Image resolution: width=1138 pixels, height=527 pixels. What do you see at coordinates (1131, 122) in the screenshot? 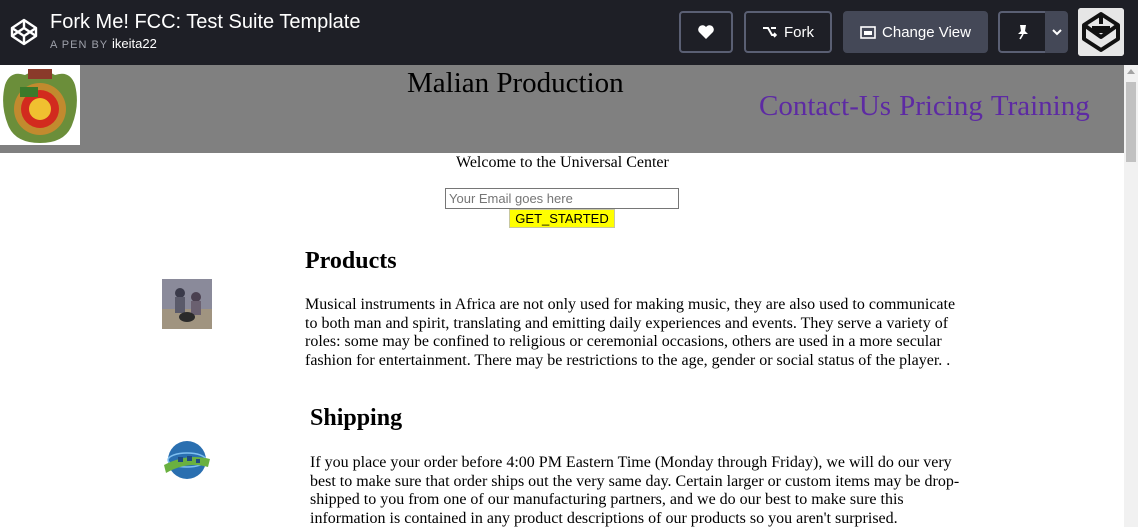
I see `scrollbar-thumb` at bounding box center [1131, 122].